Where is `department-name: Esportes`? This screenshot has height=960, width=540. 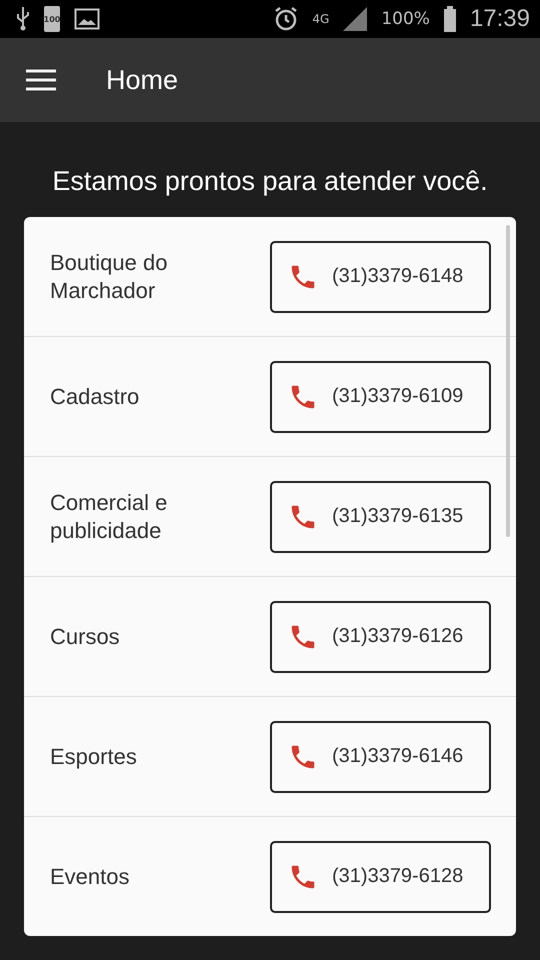
department-name: Esportes is located at coordinates (94, 756).